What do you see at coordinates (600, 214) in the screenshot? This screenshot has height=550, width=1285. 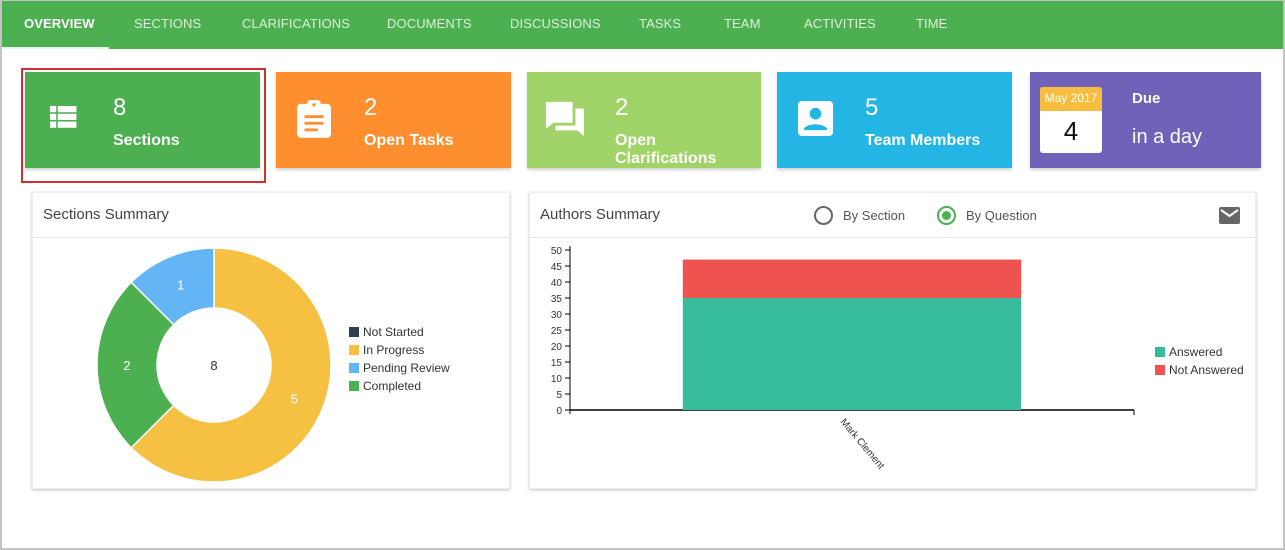 I see `authors-summary-title: Authors Summary` at bounding box center [600, 214].